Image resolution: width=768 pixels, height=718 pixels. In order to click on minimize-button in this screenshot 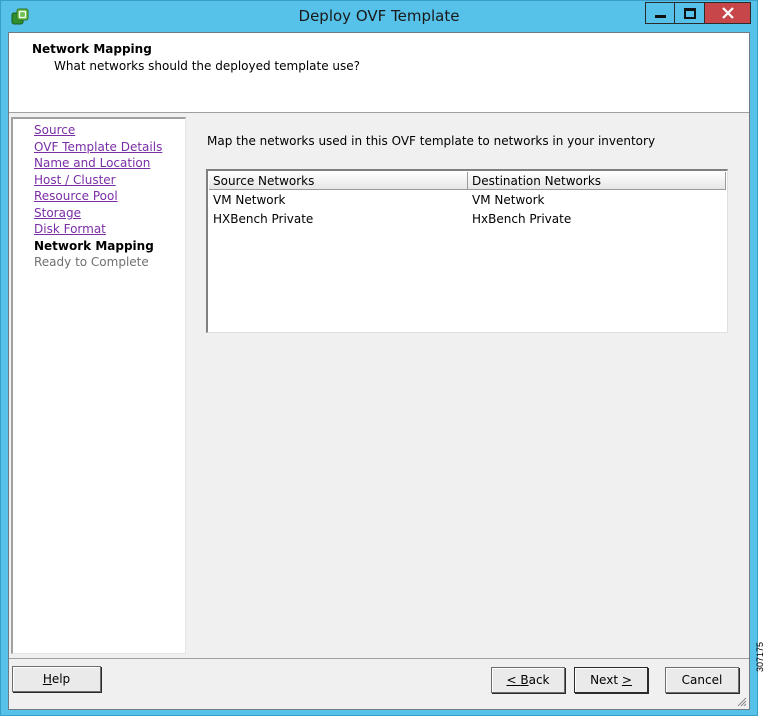, I will do `click(660, 13)`.